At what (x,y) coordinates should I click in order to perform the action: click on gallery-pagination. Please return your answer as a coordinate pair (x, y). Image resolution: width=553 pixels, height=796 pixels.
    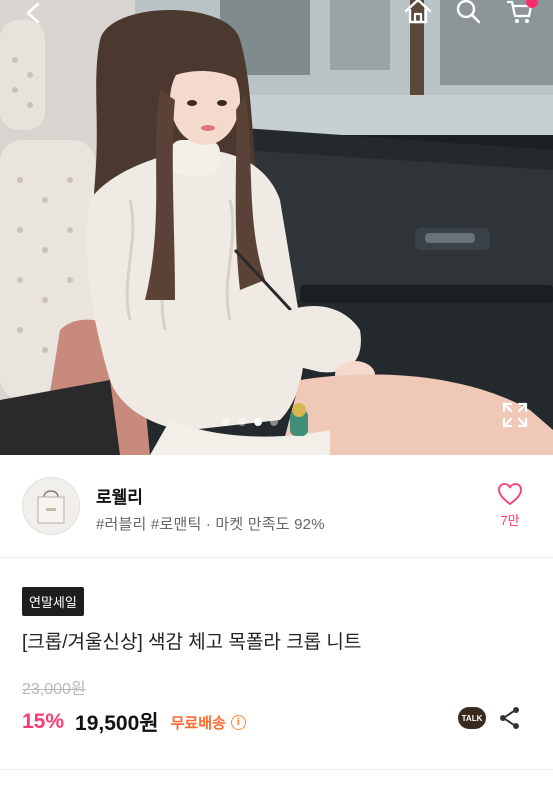
    Looking at the image, I should click on (250, 422).